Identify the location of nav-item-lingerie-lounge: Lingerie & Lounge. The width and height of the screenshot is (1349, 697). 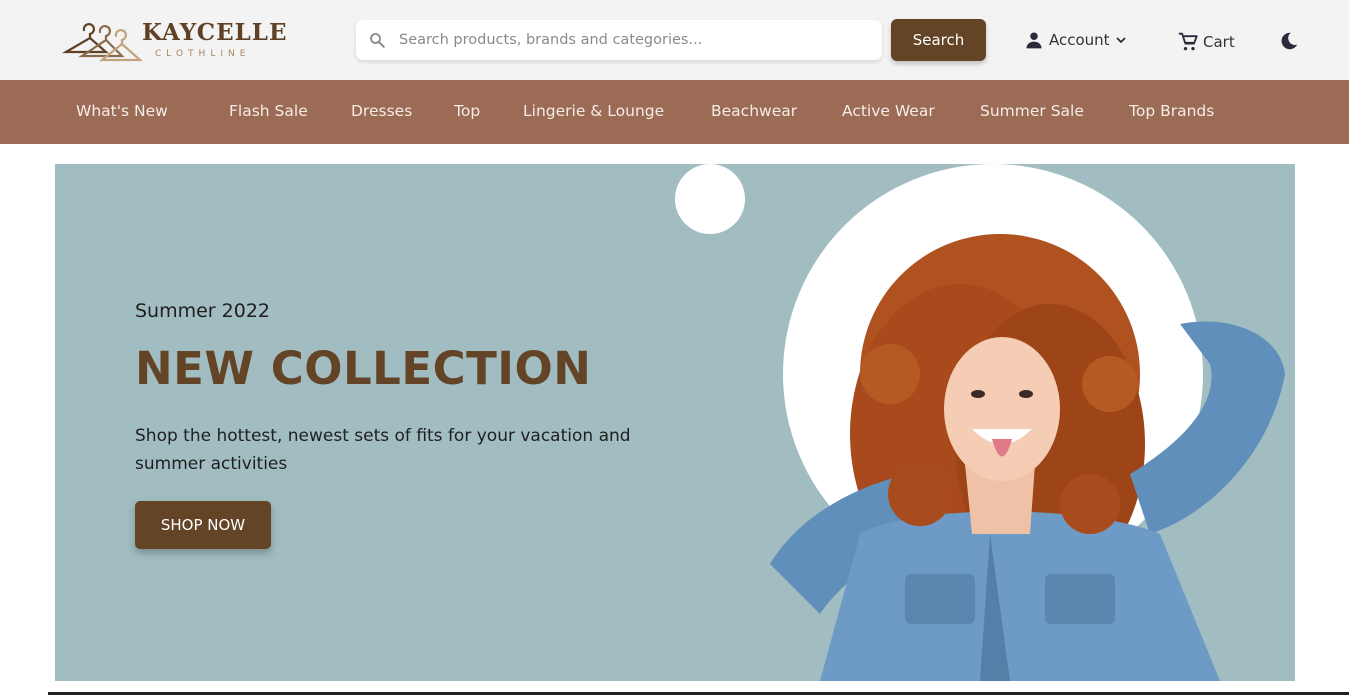
(593, 112).